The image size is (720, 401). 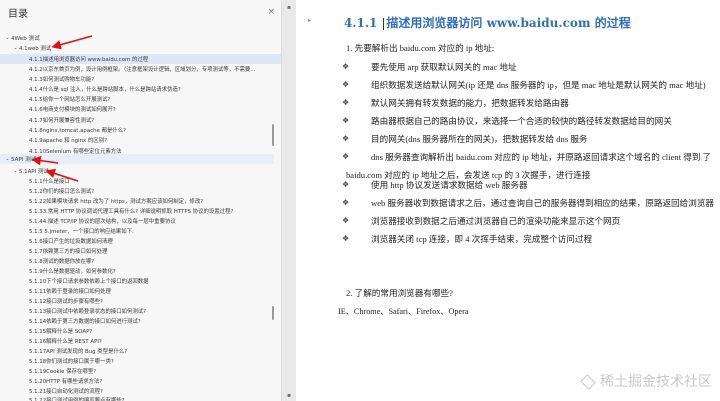 What do you see at coordinates (273, 313) in the screenshot?
I see `toc-scrollbar-thumb-bottom` at bounding box center [273, 313].